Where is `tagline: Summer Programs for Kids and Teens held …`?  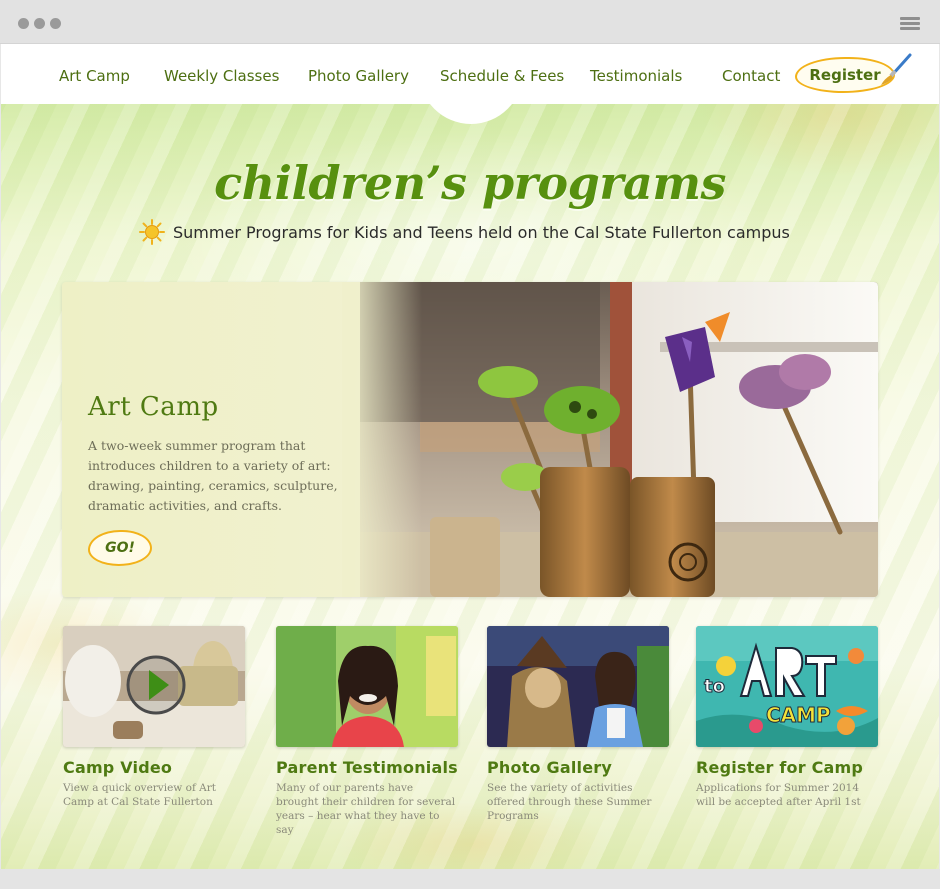
tagline: Summer Programs for Kids and Teens held … is located at coordinates (464, 232).